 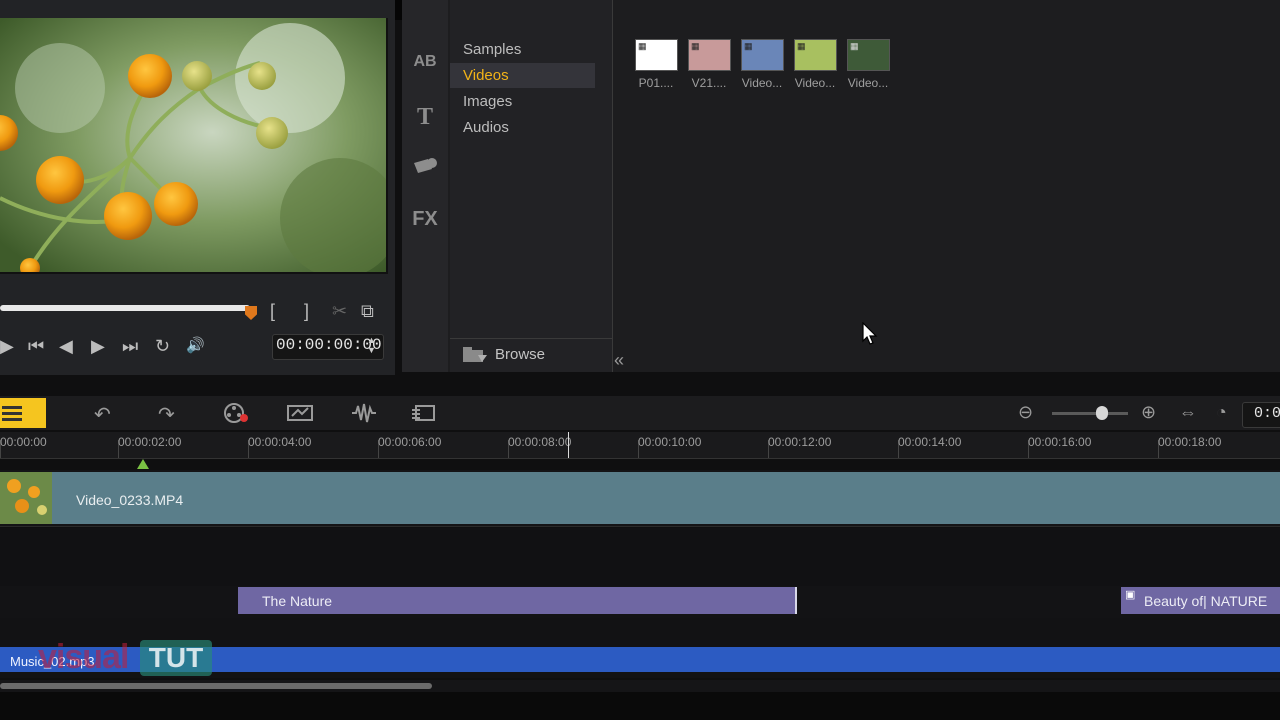 I want to click on ruler-label: 00:00:08:00, so click(x=540, y=442).